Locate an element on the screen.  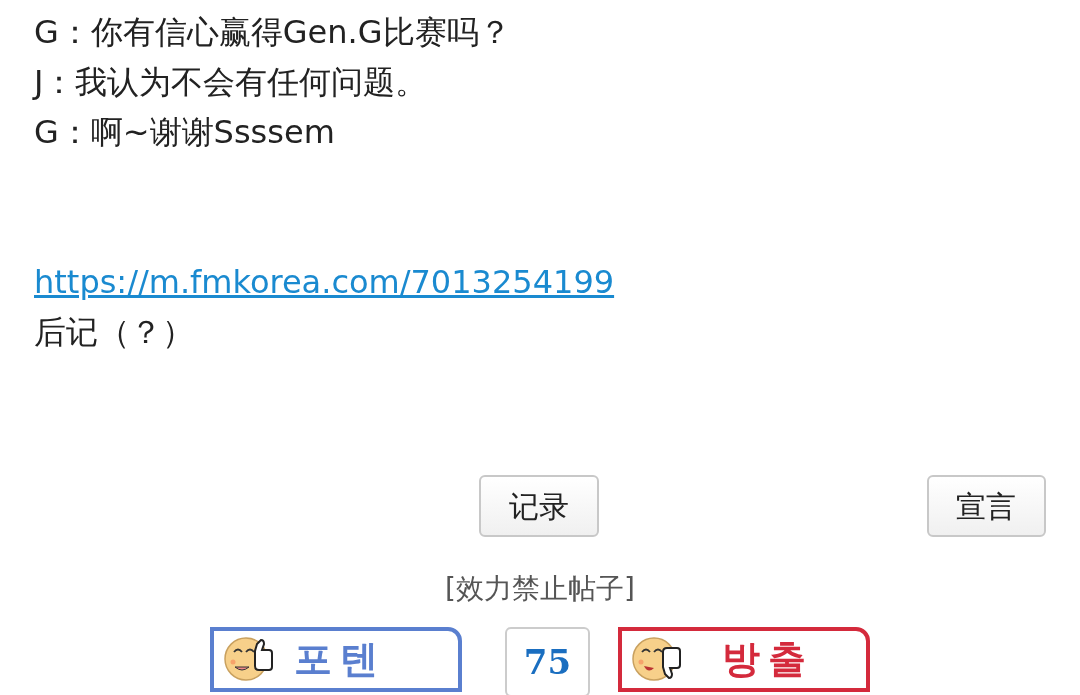
afterword-text: 后记（？） is located at coordinates (114, 332).